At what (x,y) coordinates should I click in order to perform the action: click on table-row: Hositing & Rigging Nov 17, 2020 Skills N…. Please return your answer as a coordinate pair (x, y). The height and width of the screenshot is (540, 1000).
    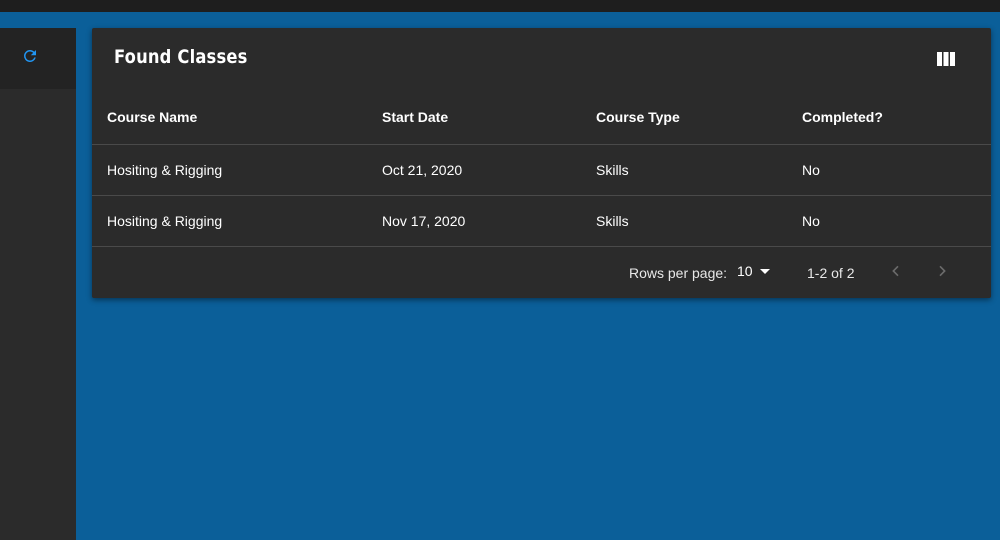
    Looking at the image, I should click on (541, 221).